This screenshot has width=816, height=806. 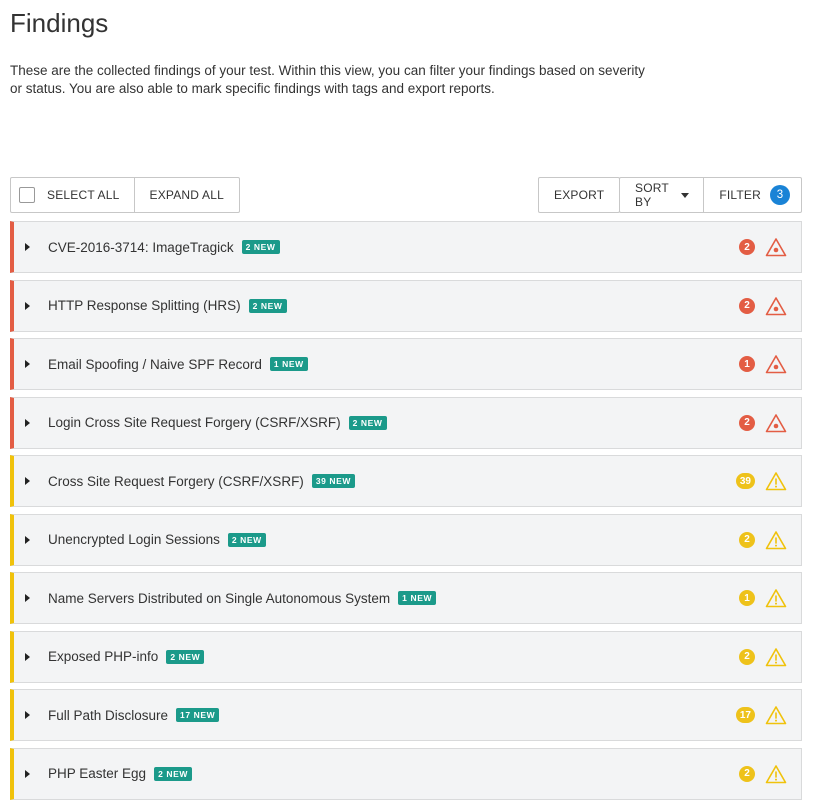 What do you see at coordinates (406, 656) in the screenshot?
I see `finding-row: Exposed PHP-info 2 NEW 2` at bounding box center [406, 656].